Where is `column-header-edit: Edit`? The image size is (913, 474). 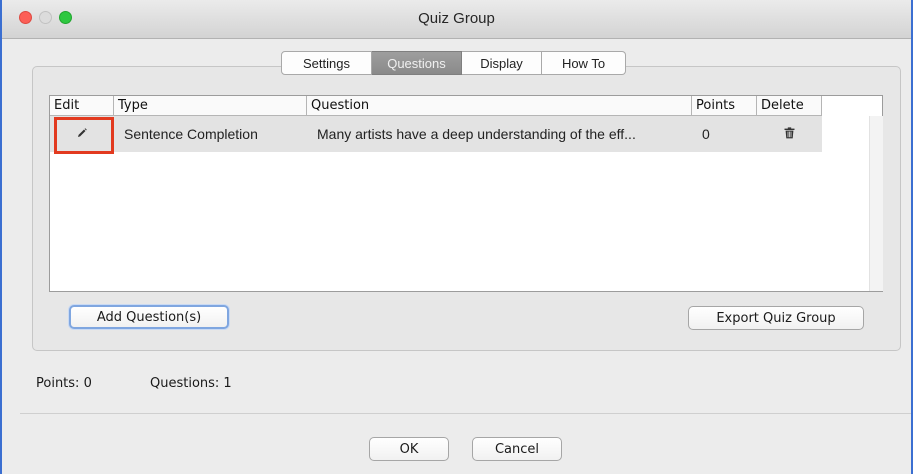
column-header-edit: Edit is located at coordinates (82, 105).